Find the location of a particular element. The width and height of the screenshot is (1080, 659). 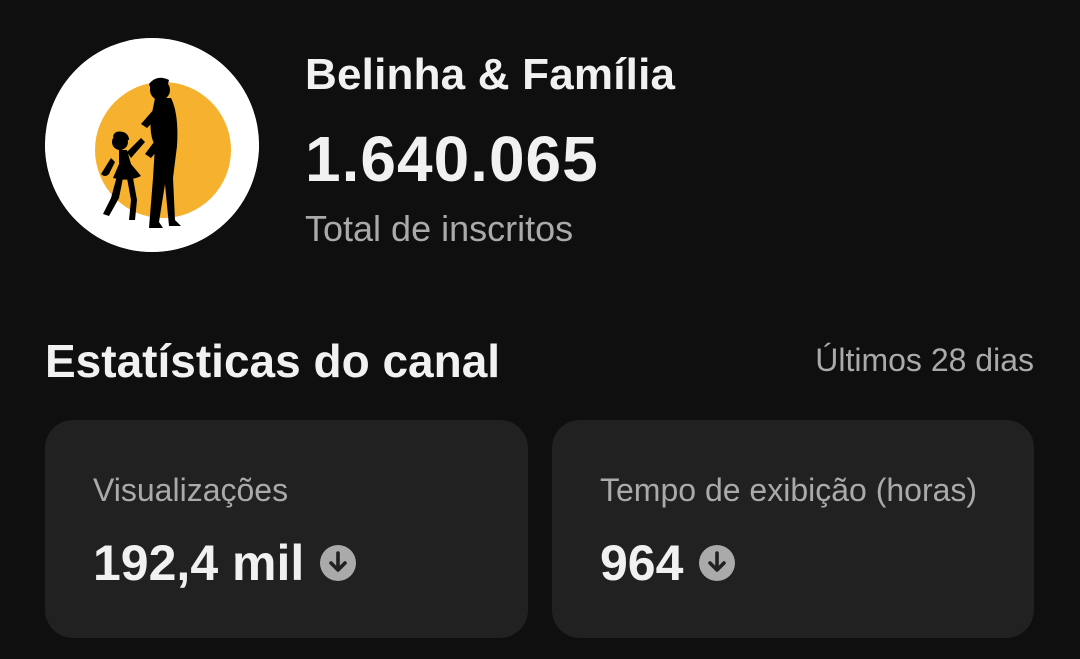

views-card: Visualizações 192,4 mil is located at coordinates (286, 529).